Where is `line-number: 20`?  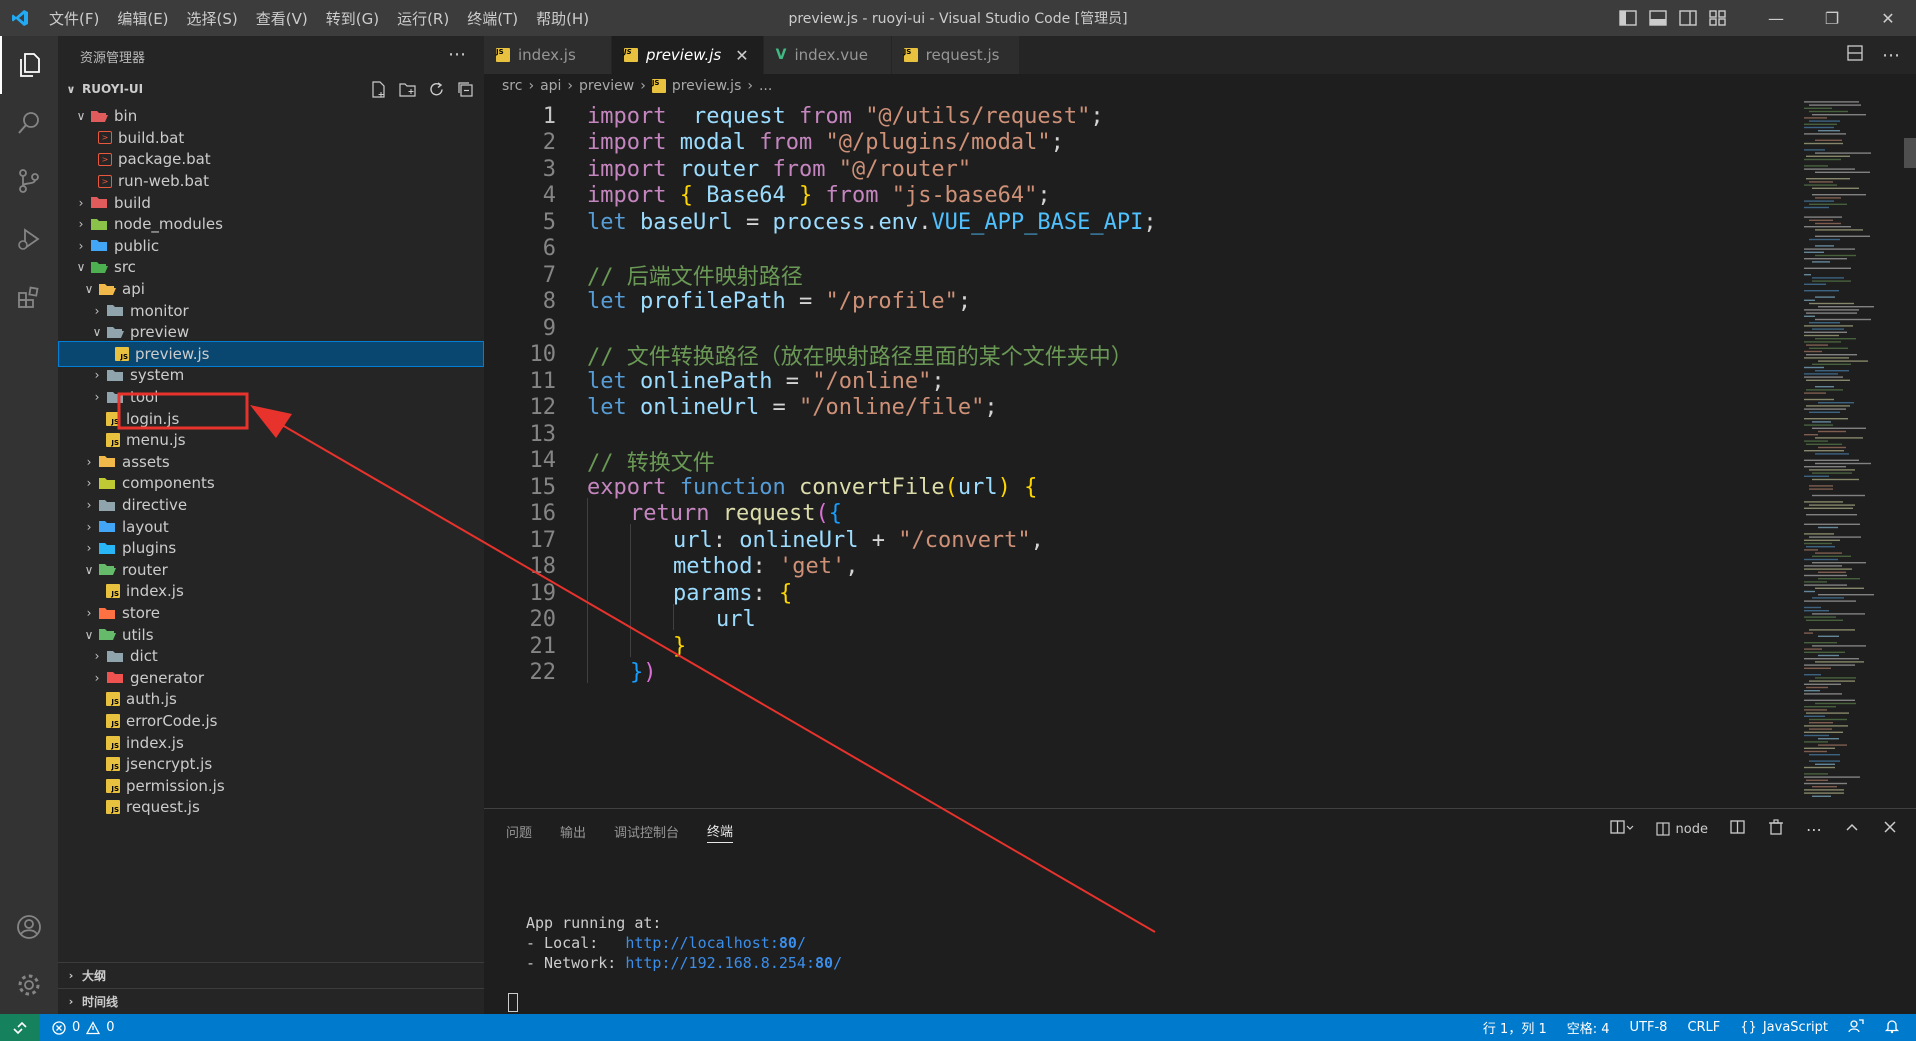
line-number: 20 is located at coordinates (543, 619).